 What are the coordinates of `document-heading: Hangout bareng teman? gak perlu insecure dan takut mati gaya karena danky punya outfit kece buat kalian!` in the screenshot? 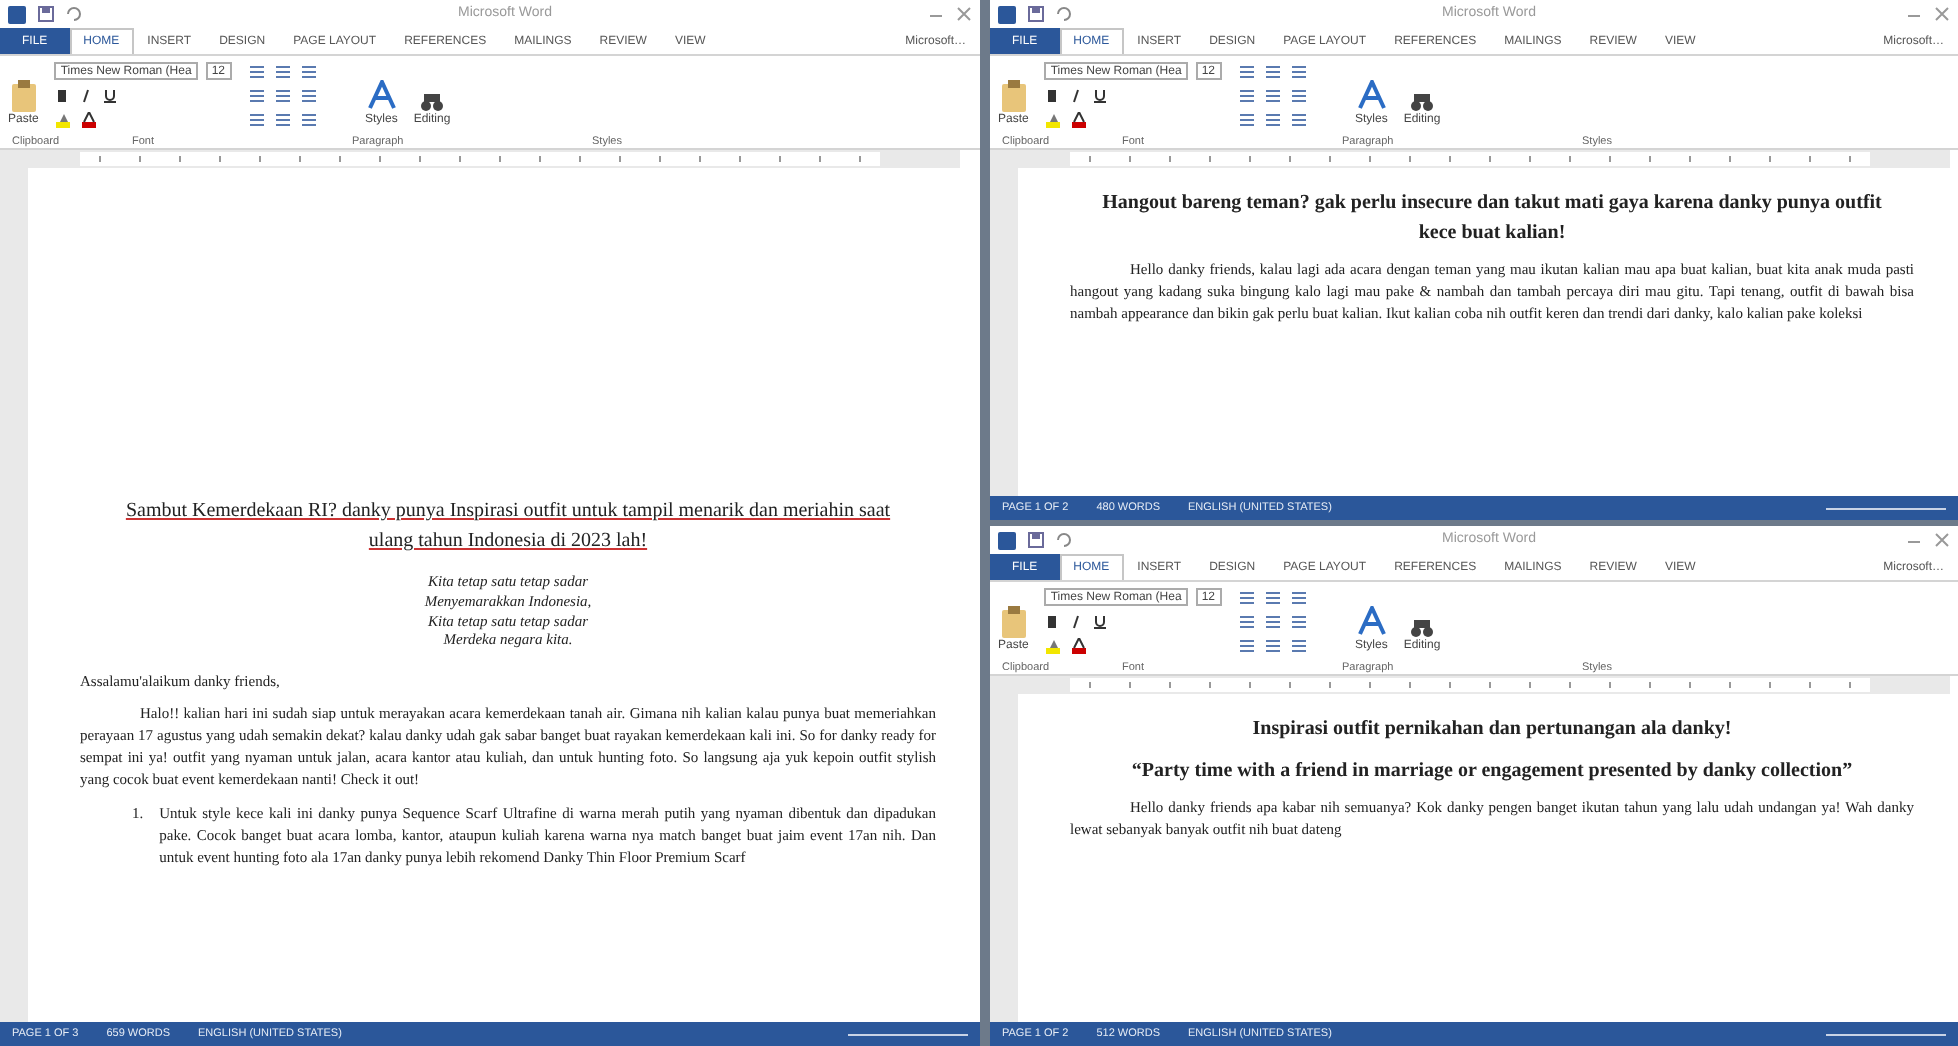 It's located at (1492, 219).